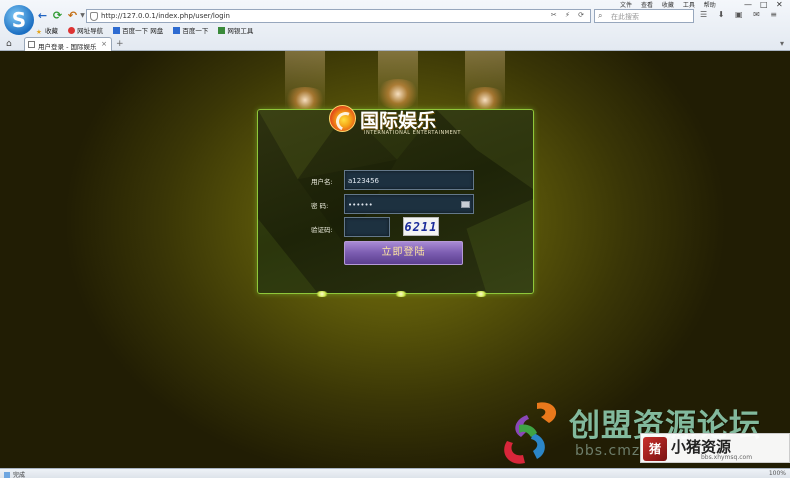  Describe the element at coordinates (647, 5) in the screenshot. I see `menu-view: 查看` at that location.